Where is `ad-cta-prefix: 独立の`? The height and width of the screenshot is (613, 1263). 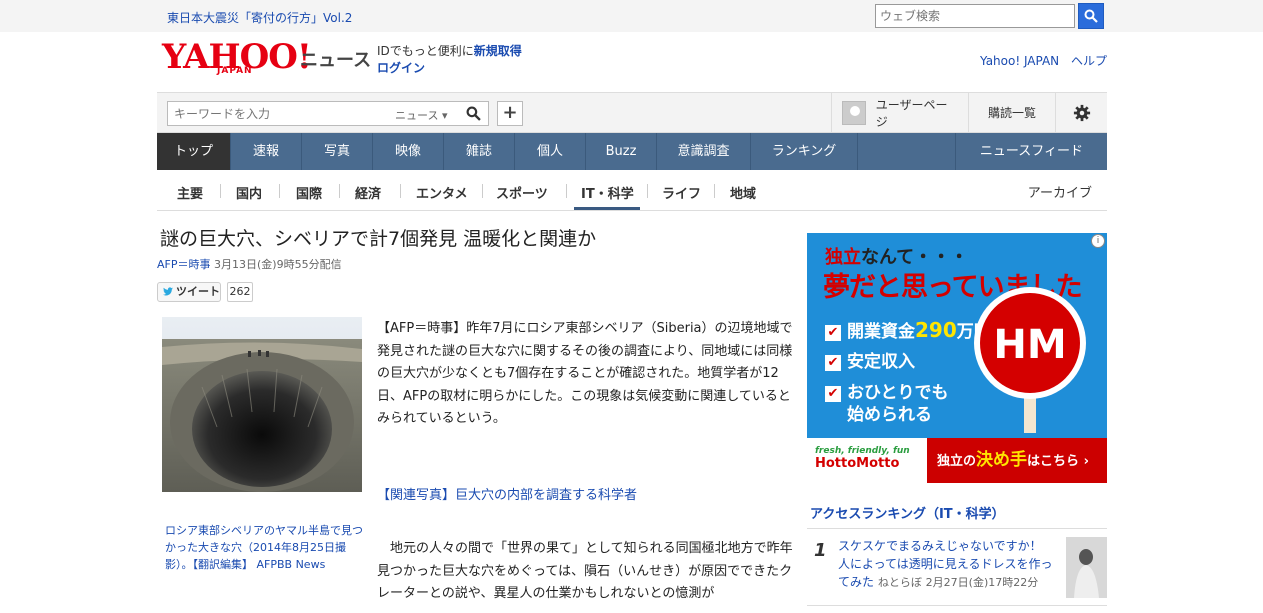
ad-cta-prefix: 独立の is located at coordinates (957, 461).